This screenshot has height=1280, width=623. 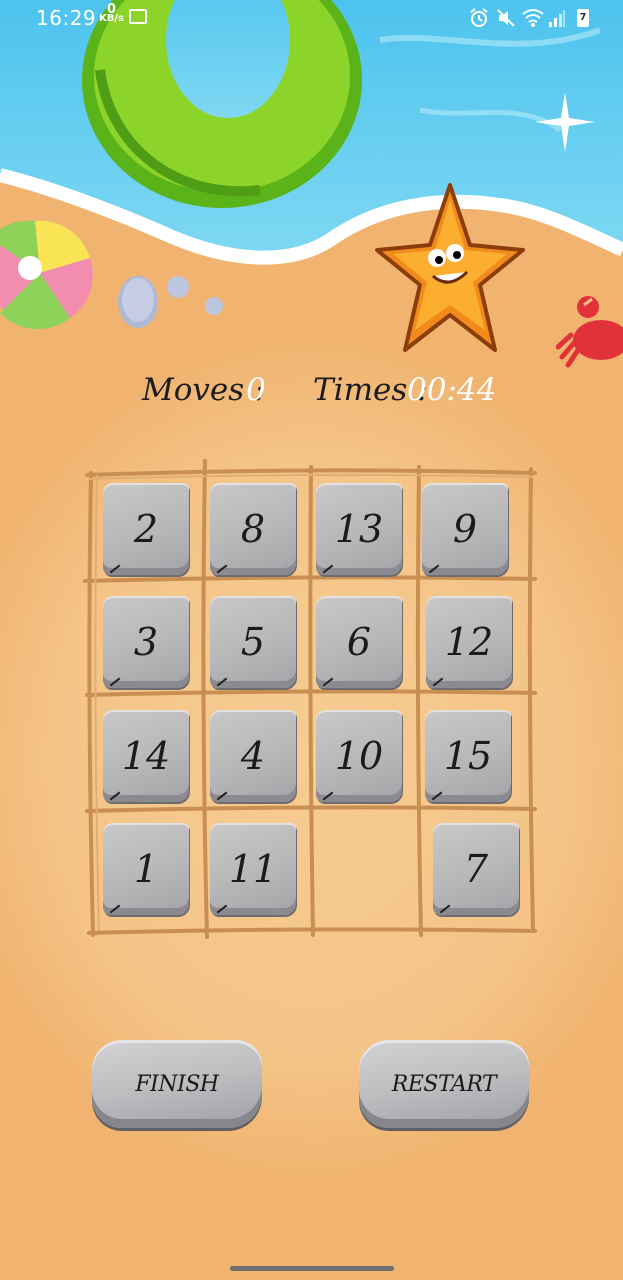 What do you see at coordinates (533, 18) in the screenshot?
I see `wifi-icon` at bounding box center [533, 18].